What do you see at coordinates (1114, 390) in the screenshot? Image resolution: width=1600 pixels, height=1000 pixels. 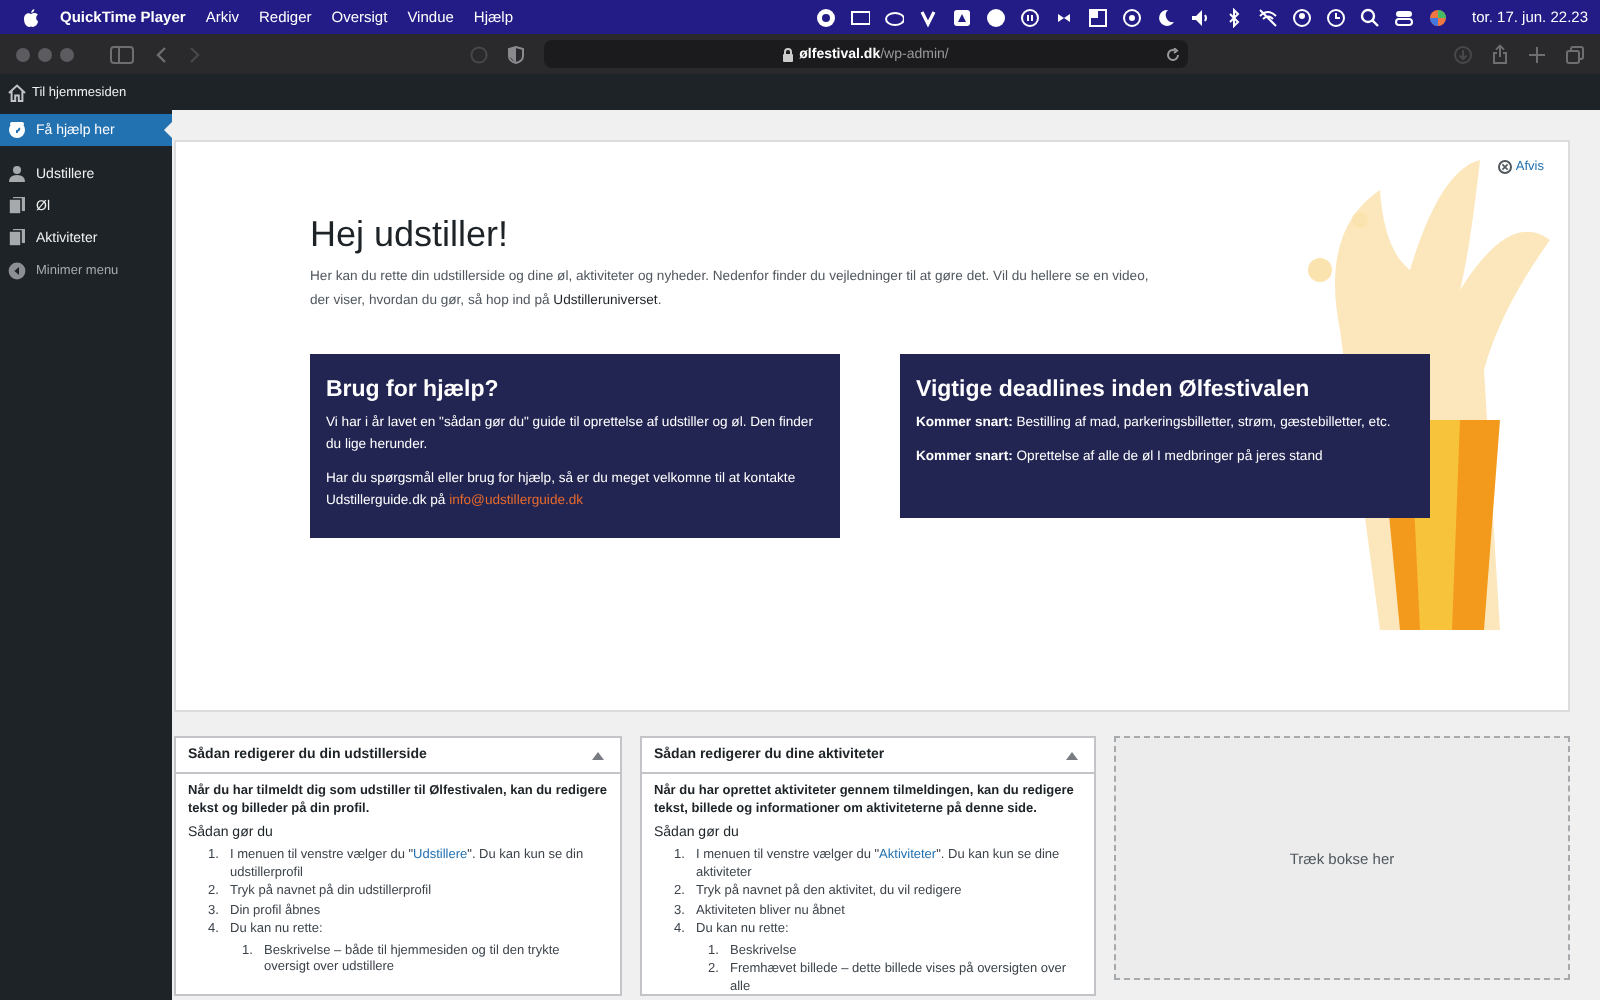 I see `card-heading: Vigtige deadlines inden Ølfestivalen` at bounding box center [1114, 390].